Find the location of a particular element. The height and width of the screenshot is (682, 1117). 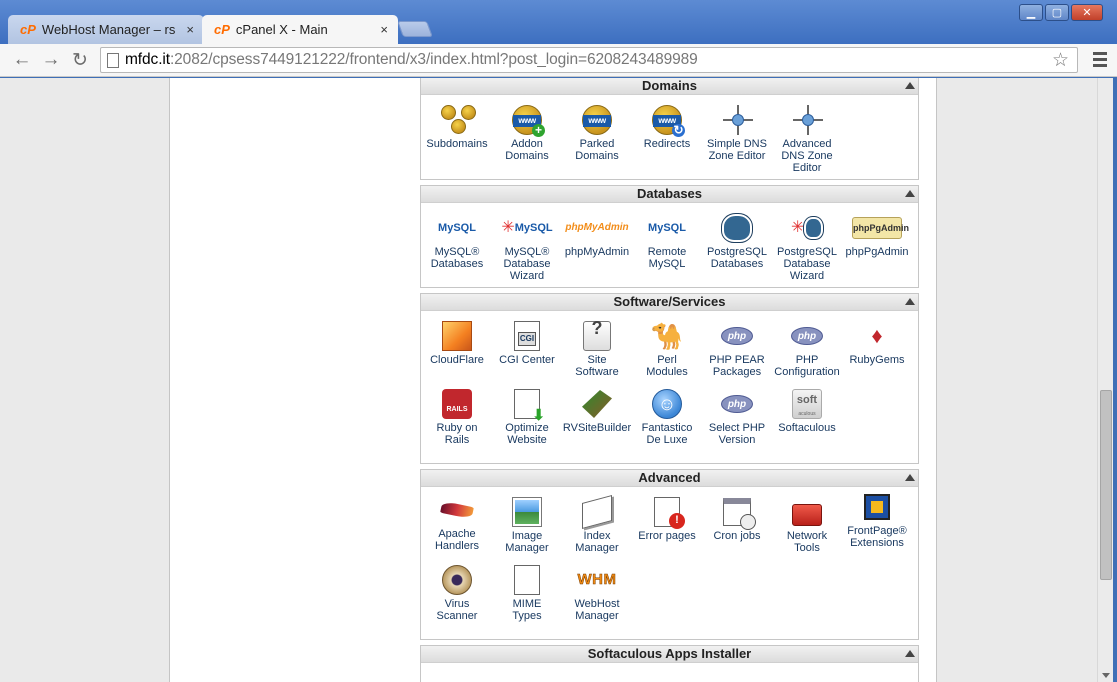

item-fantastico: ☺ Fantastico De Luxe is located at coordinates (667, 417).